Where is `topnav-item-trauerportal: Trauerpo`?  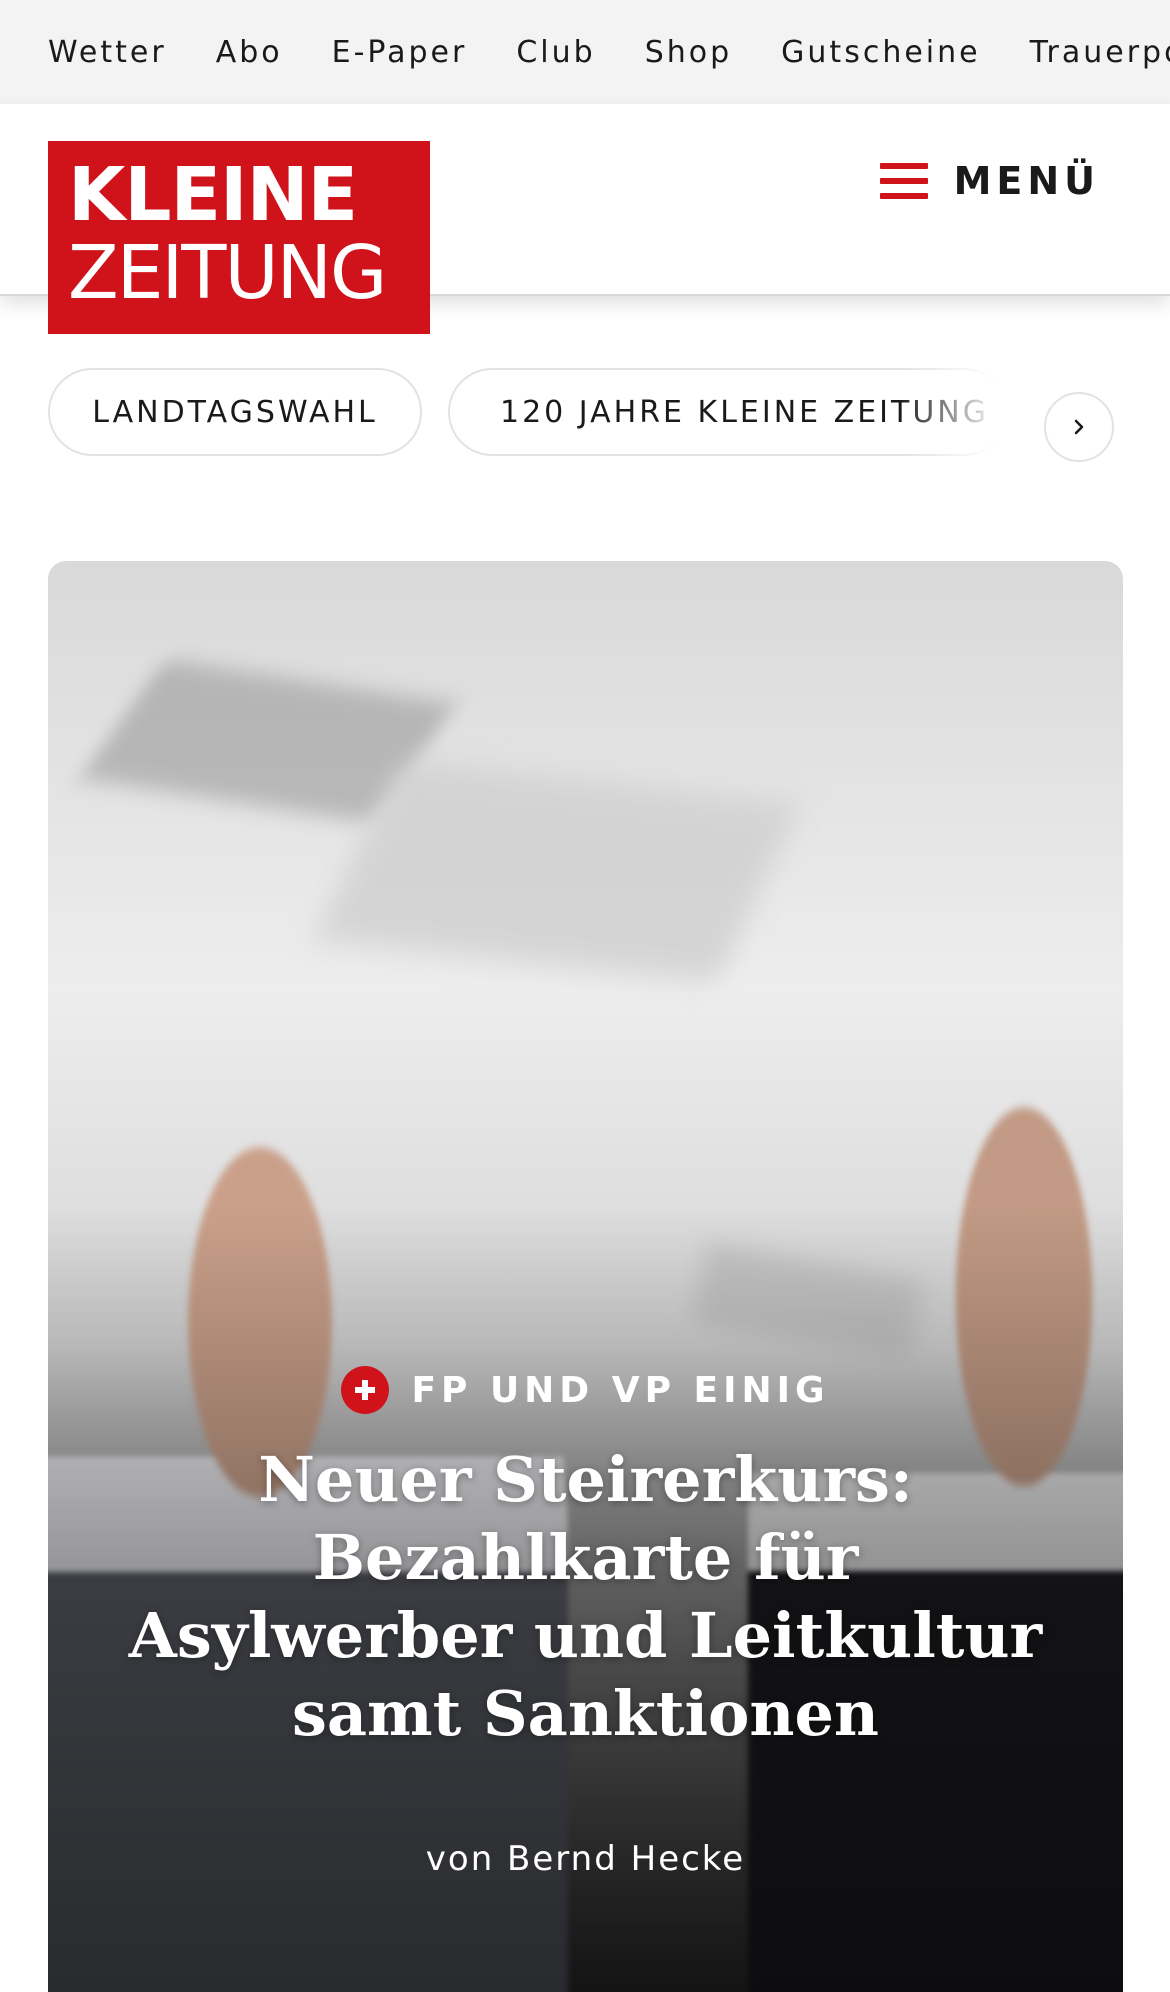 topnav-item-trauerportal: Trauerpo is located at coordinates (1100, 52).